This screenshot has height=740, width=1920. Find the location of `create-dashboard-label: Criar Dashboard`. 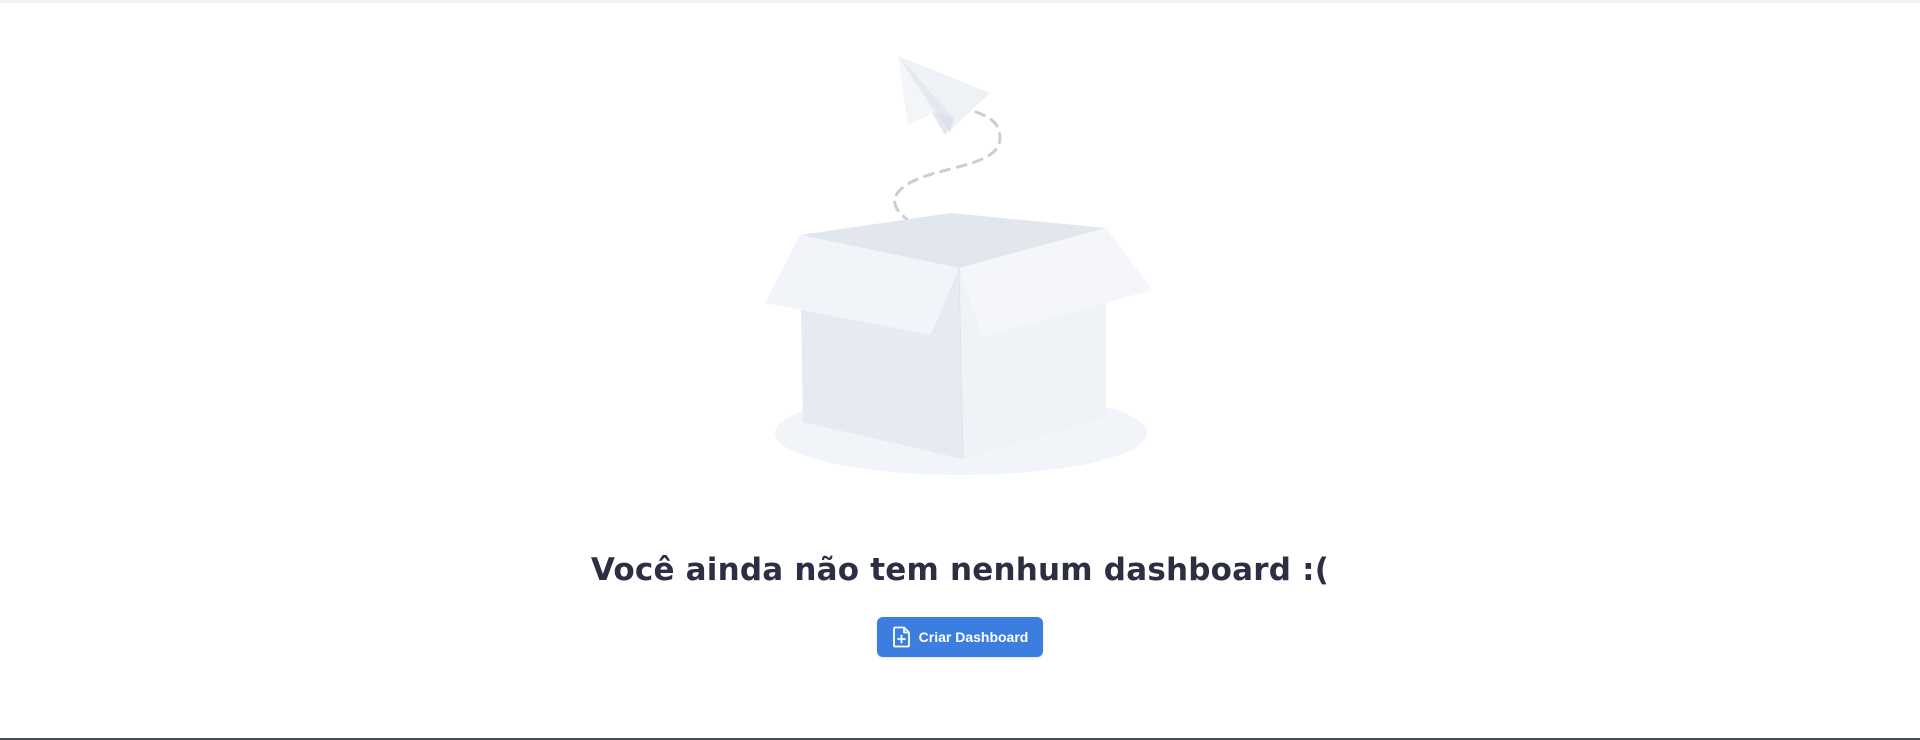

create-dashboard-label: Criar Dashboard is located at coordinates (973, 637).